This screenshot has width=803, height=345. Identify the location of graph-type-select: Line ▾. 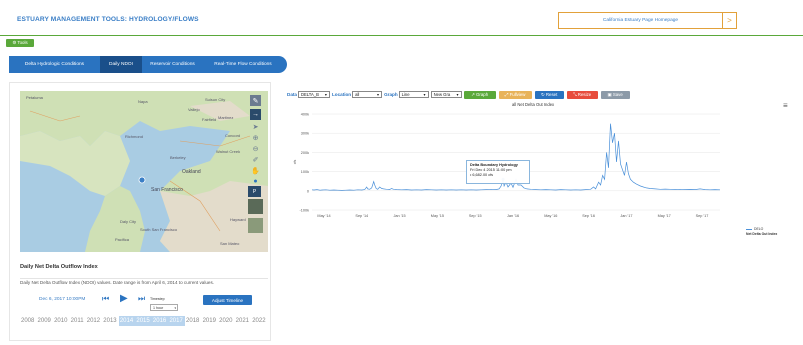
(413, 94).